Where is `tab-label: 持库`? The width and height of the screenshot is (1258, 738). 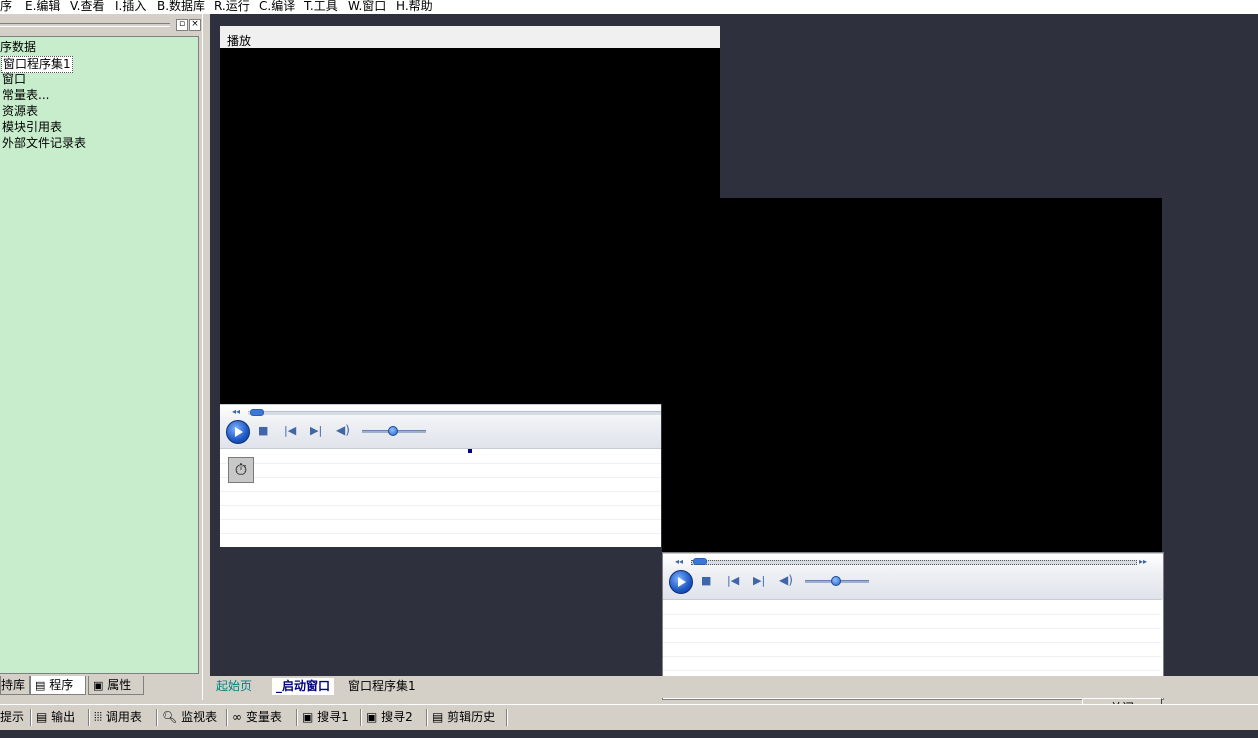 tab-label: 持库 is located at coordinates (13, 685).